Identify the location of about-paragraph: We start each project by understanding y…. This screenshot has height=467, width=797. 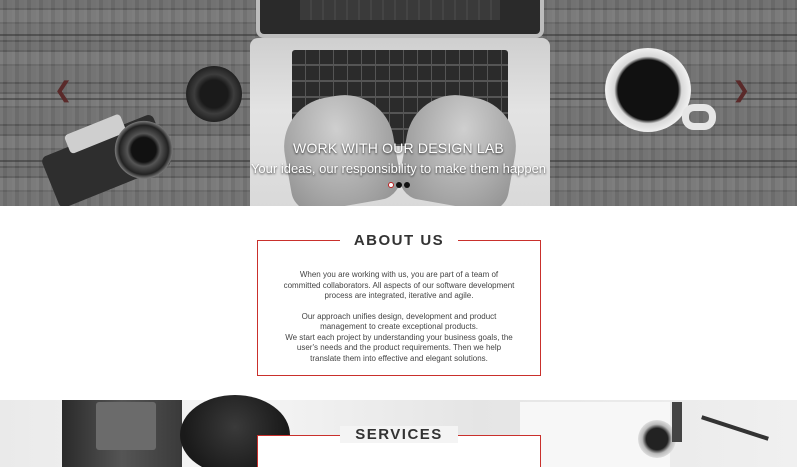
(399, 347).